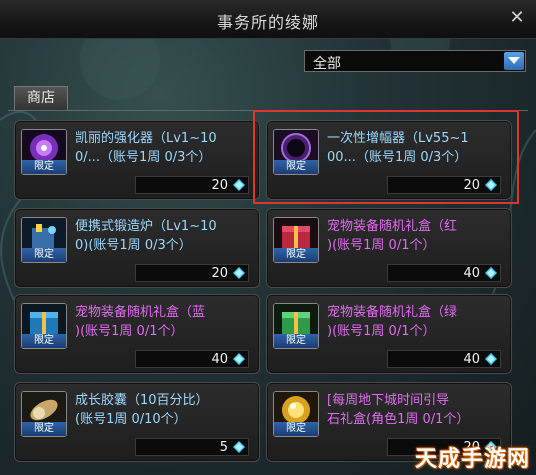 This screenshot has width=536, height=475. I want to click on blue-giftbox-icon: 限定, so click(44, 326).